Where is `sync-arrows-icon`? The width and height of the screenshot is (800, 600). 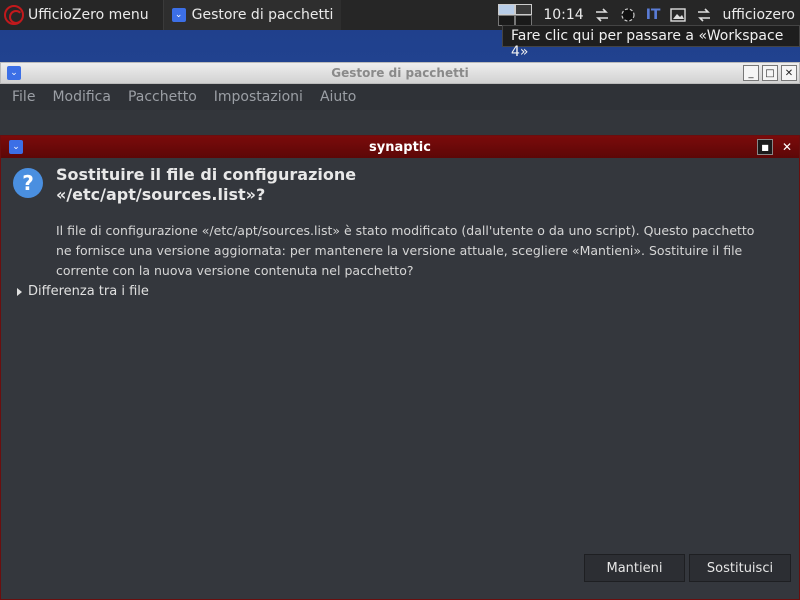 sync-arrows-icon is located at coordinates (704, 15).